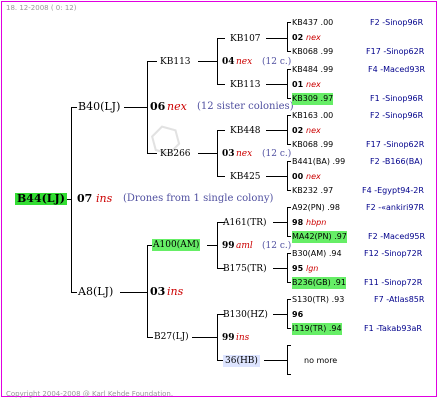  What do you see at coordinates (245, 39) in the screenshot?
I see `gen3-item: KB107` at bounding box center [245, 39].